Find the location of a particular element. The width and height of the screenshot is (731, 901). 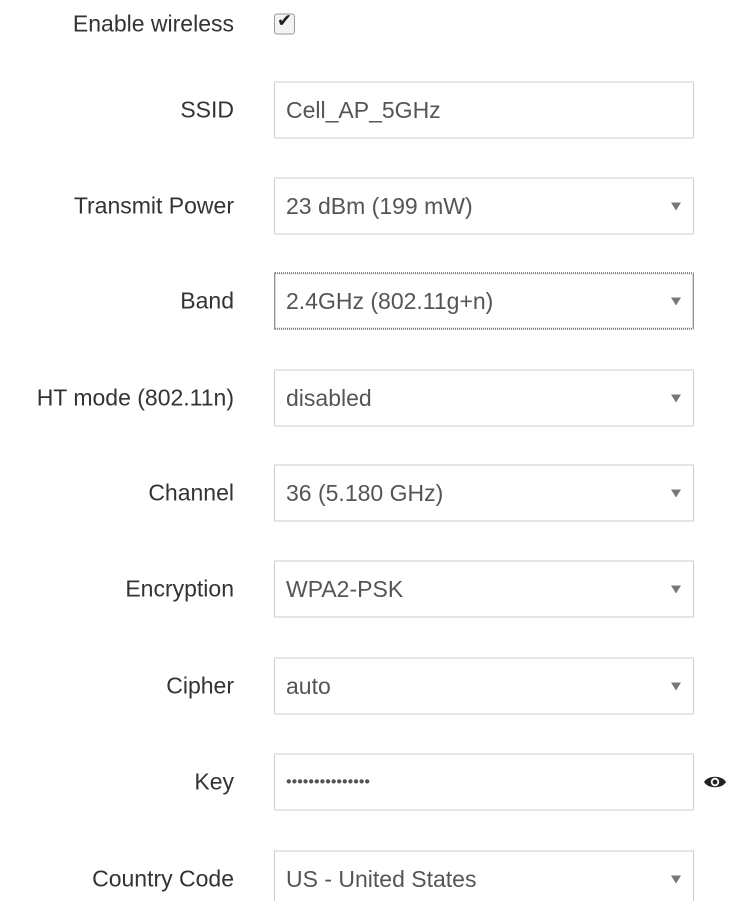

checkmark-icon: ✔ is located at coordinates (285, 20).